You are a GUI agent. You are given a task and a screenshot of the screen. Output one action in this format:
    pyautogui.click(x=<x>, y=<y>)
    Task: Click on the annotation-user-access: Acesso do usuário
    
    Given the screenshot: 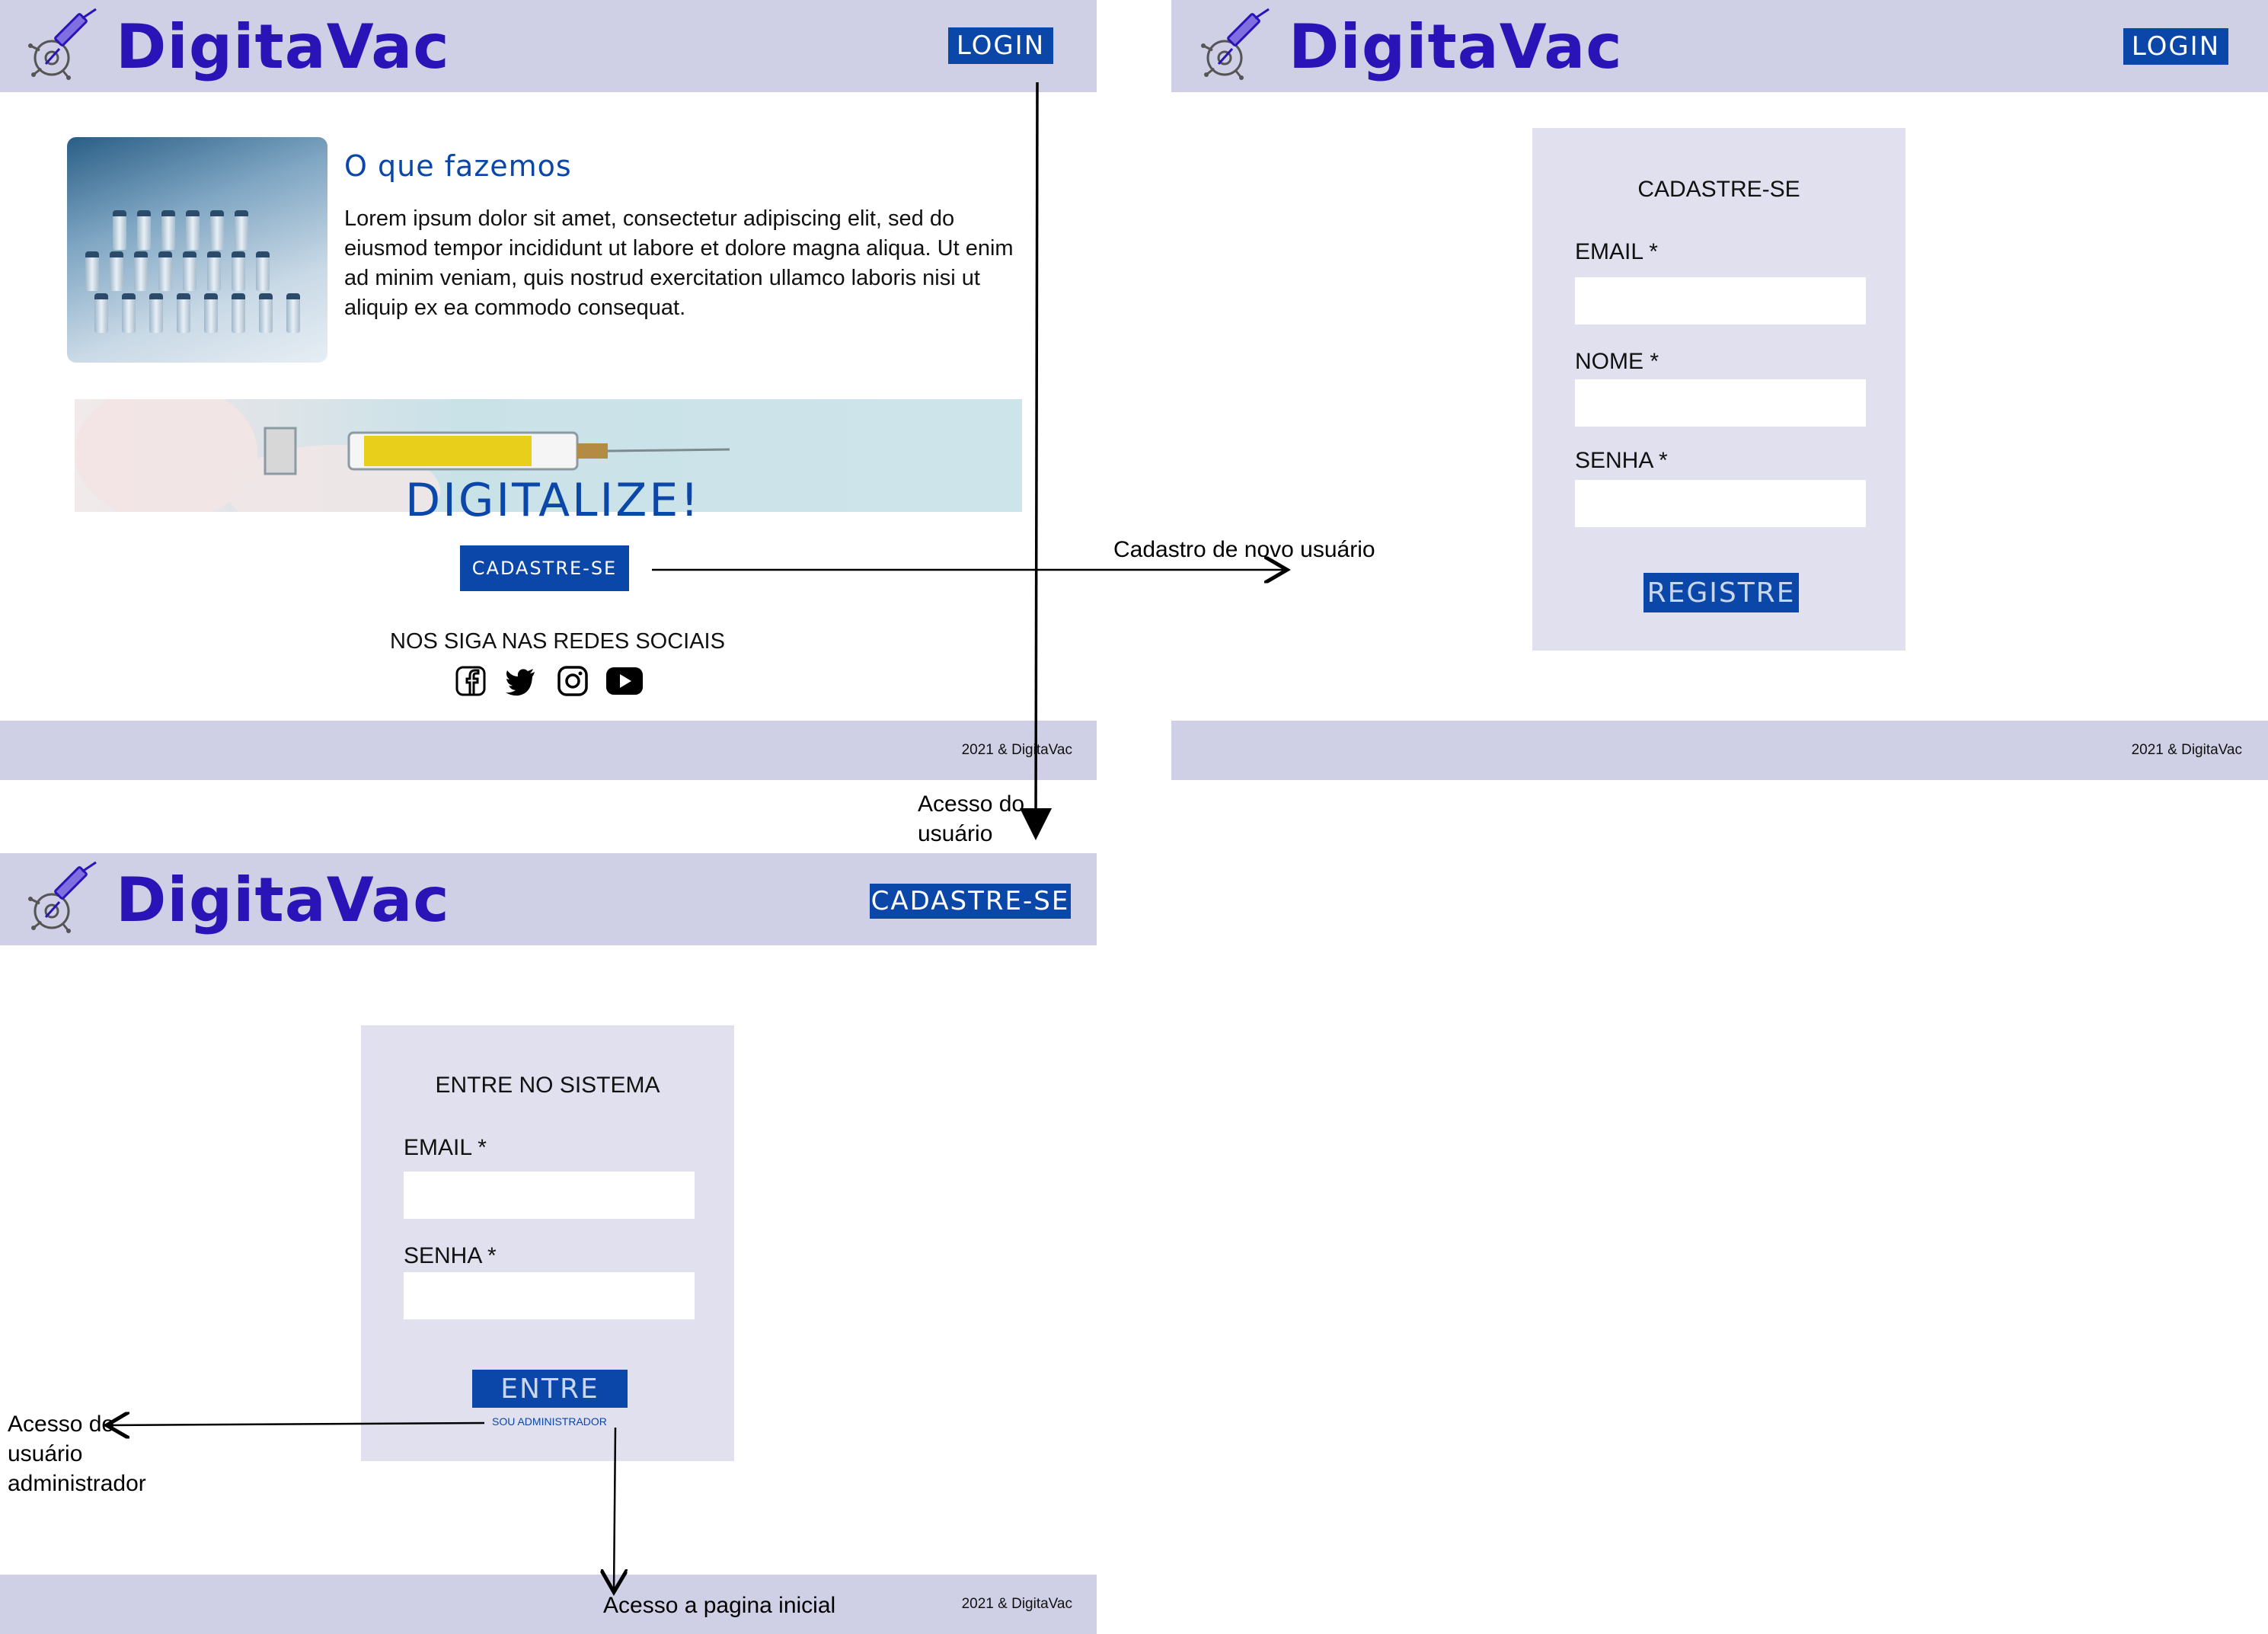 What is the action you would take?
    pyautogui.click(x=971, y=819)
    